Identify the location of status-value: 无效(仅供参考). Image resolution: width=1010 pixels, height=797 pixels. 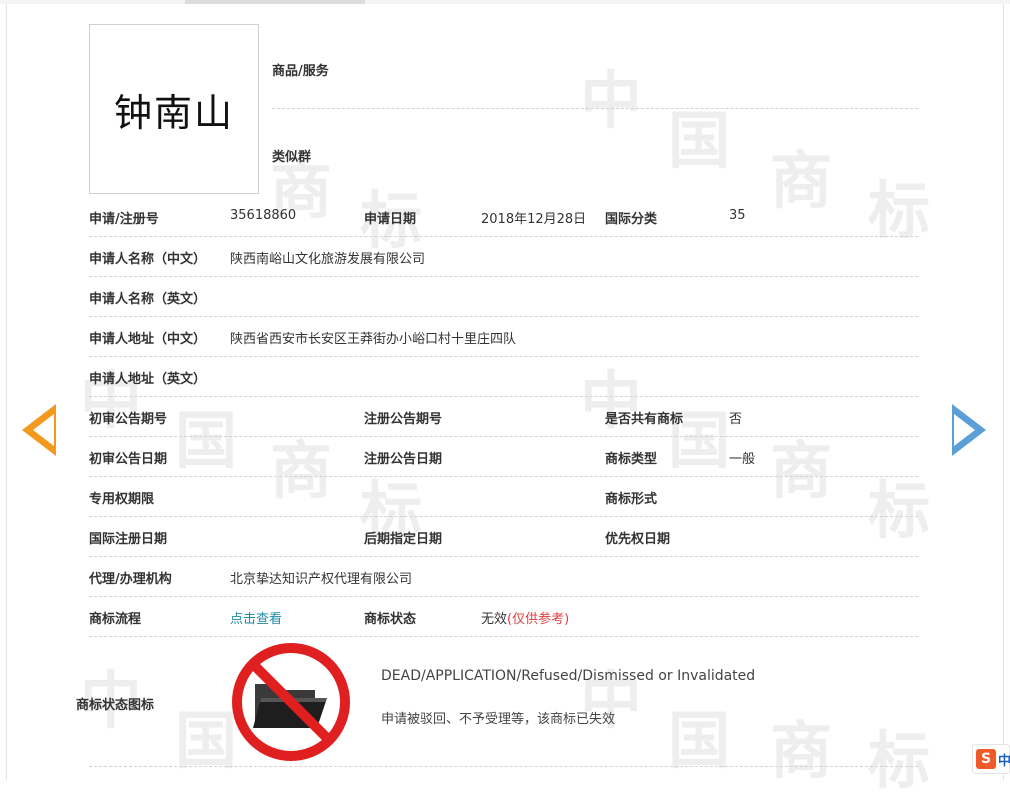
(525, 617).